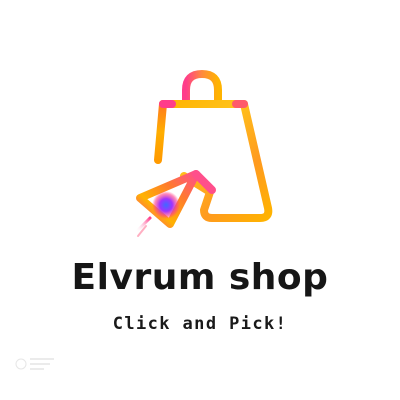 The image size is (400, 400). Describe the element at coordinates (175, 203) in the screenshot. I see `cursor-arrow-icon` at that location.